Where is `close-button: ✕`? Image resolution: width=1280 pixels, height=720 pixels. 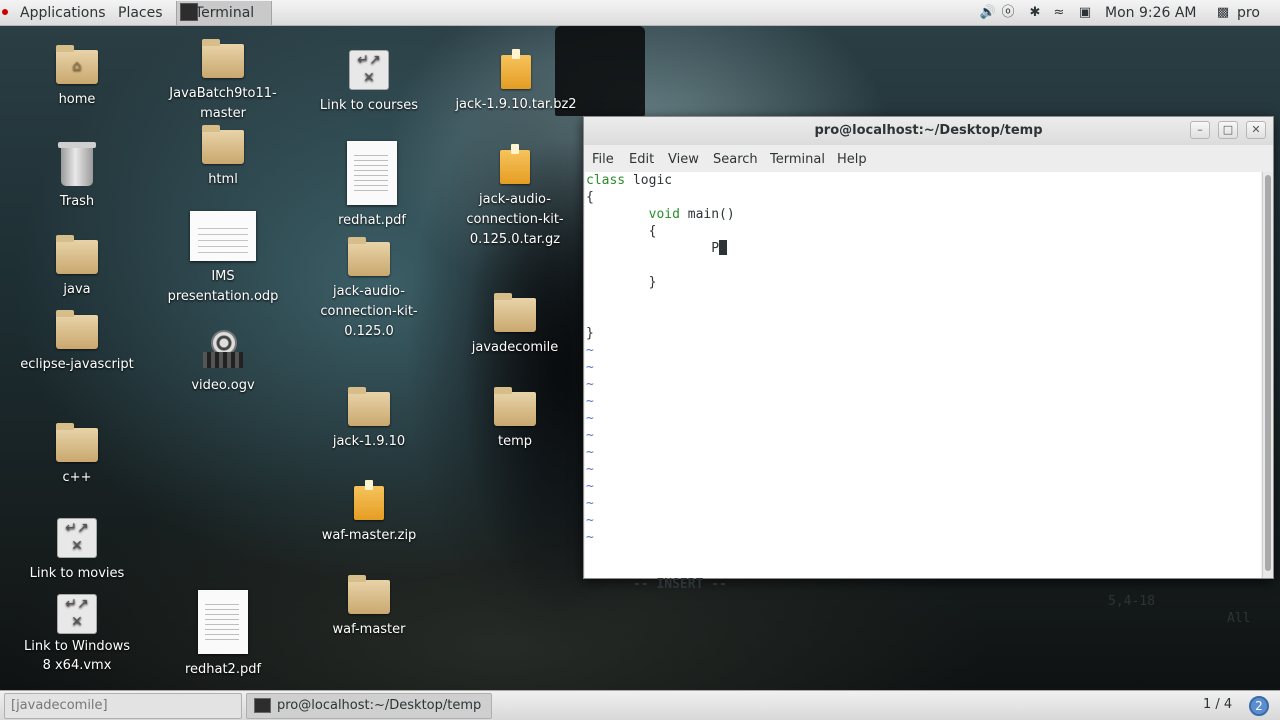 close-button: ✕ is located at coordinates (1256, 130).